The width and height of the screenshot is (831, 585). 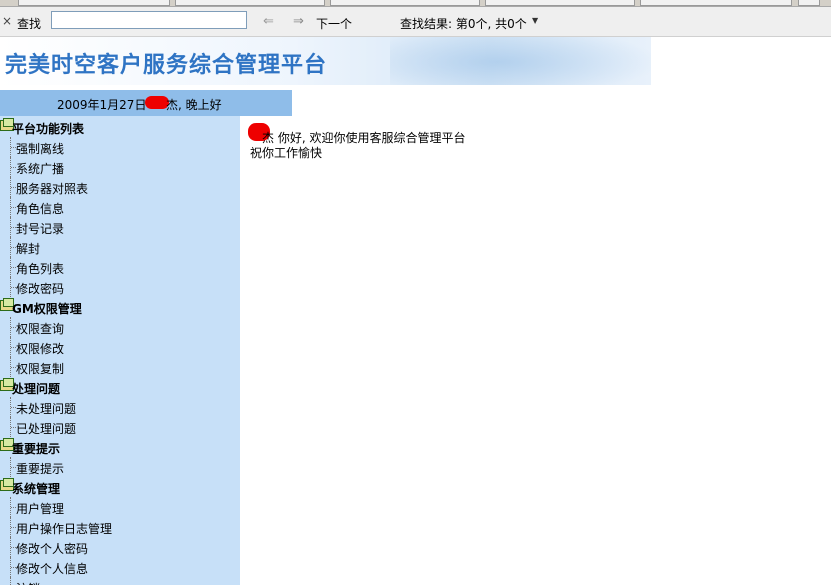 What do you see at coordinates (64, 528) in the screenshot?
I see `sidebar-item-label: 用户操作日志管理` at bounding box center [64, 528].